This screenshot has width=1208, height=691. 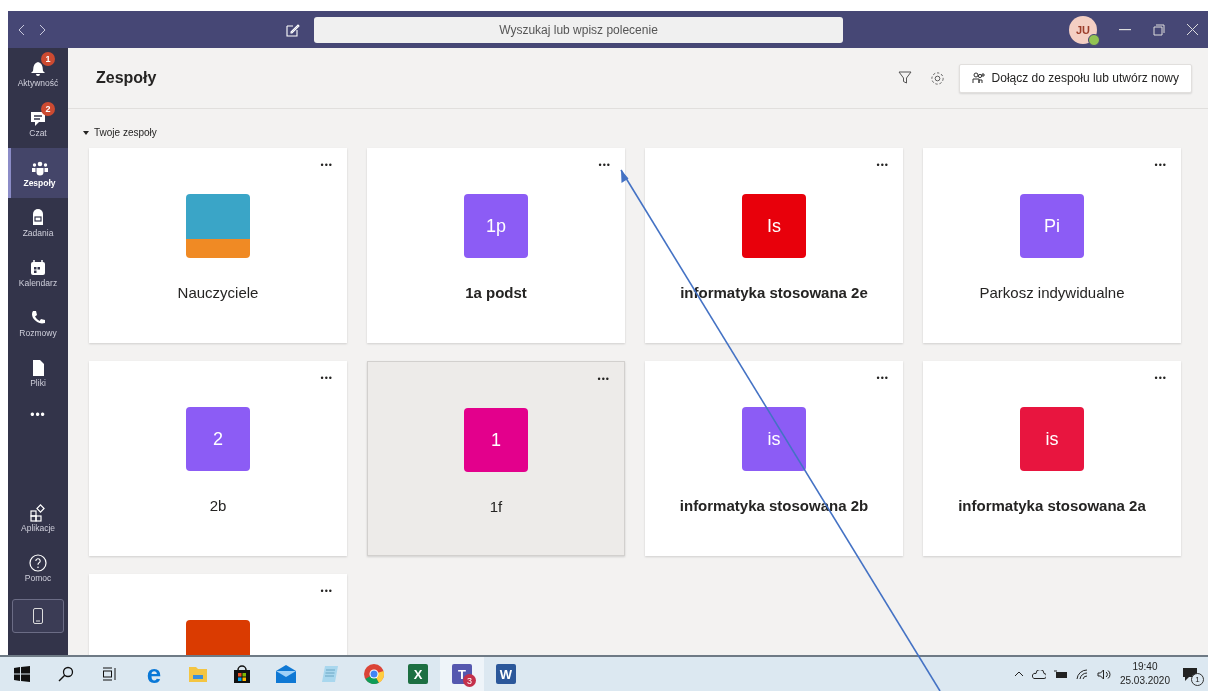 What do you see at coordinates (42, 29) in the screenshot?
I see `forward-icon` at bounding box center [42, 29].